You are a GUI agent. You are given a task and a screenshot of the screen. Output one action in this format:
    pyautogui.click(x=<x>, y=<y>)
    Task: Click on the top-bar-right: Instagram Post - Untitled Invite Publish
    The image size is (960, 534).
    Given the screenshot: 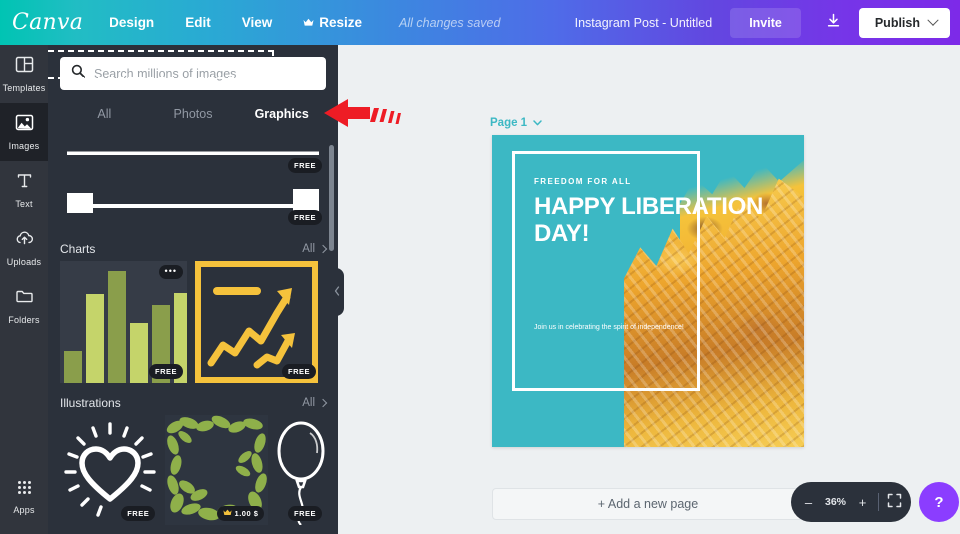 What is the action you would take?
    pyautogui.click(x=767, y=22)
    